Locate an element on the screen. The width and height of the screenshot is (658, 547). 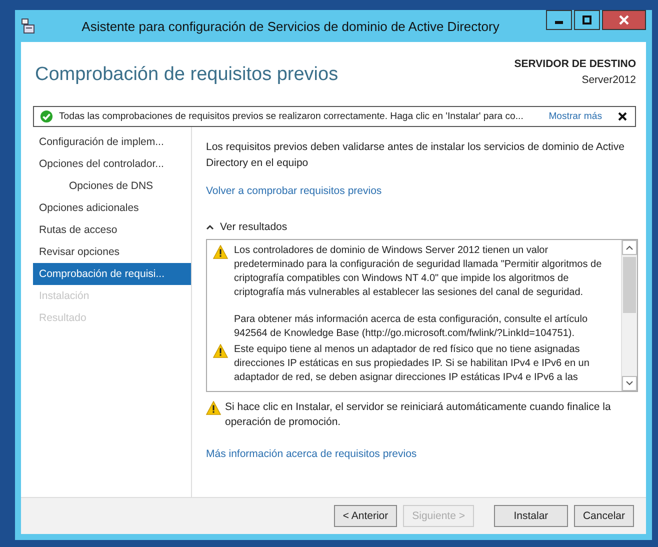
show-more-link: Mostrar más is located at coordinates (575, 116).